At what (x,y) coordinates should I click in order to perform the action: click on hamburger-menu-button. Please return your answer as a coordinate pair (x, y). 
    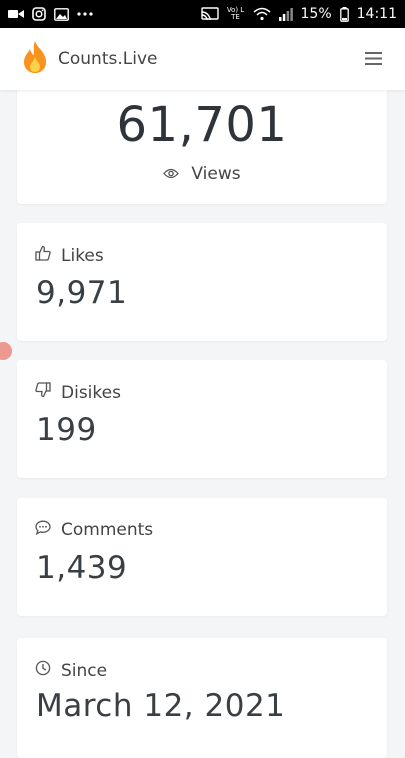
    Looking at the image, I should click on (373, 59).